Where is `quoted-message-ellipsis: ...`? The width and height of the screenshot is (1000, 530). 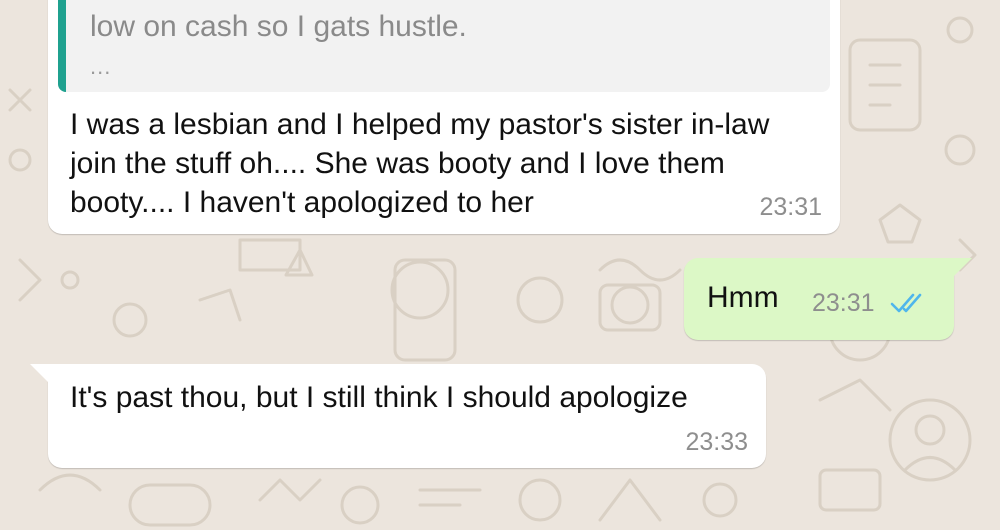
quoted-message-ellipsis: ... is located at coordinates (101, 66).